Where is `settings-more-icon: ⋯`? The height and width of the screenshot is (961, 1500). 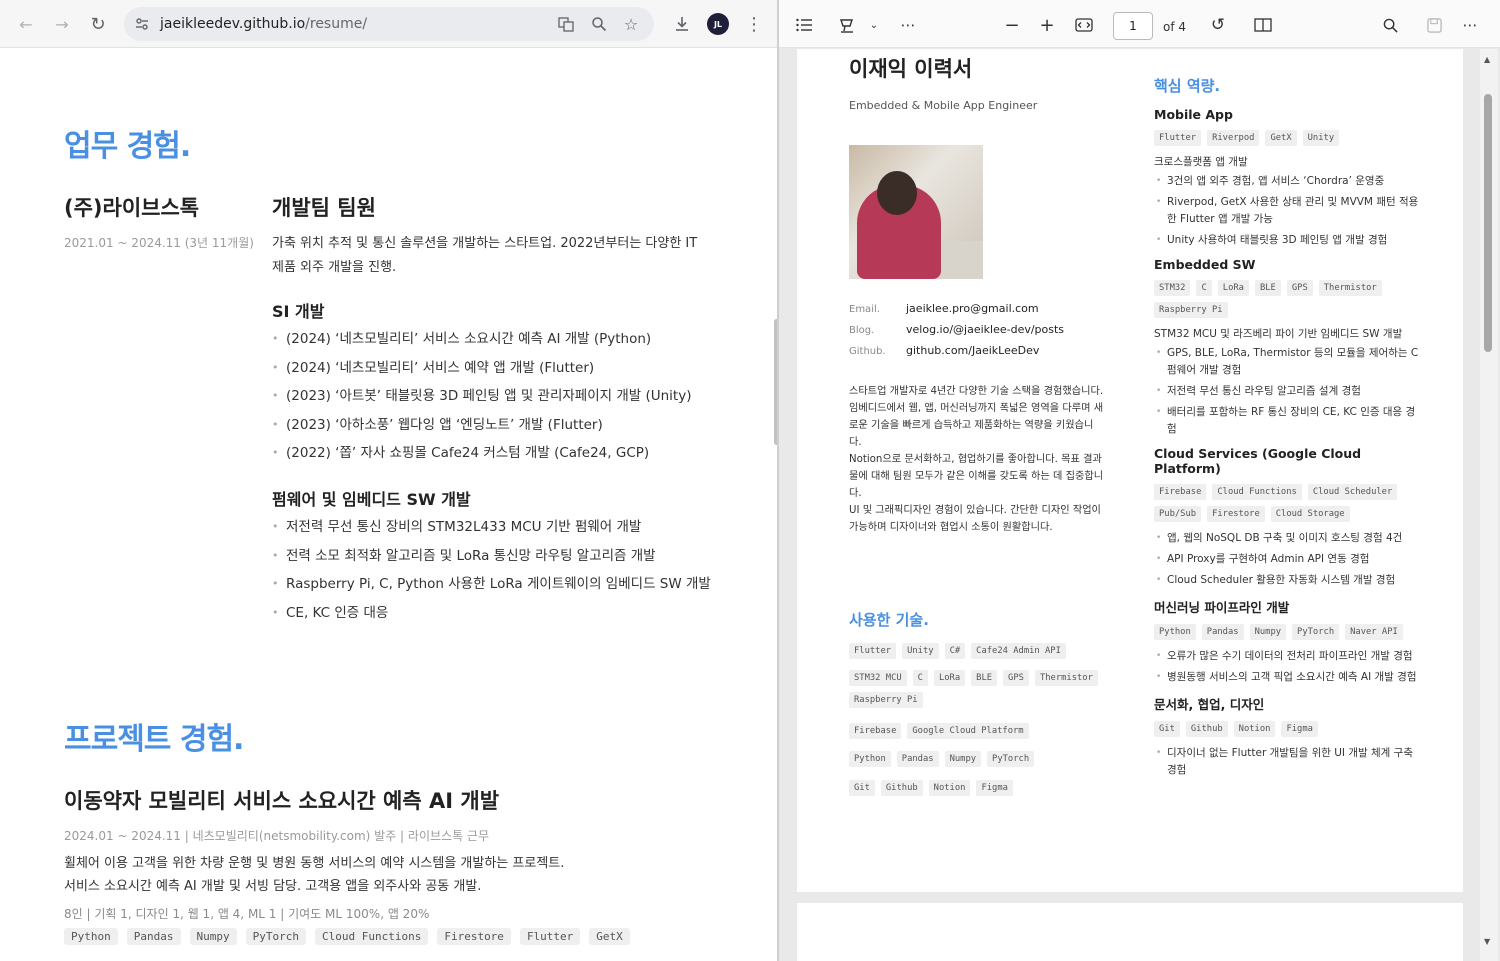
settings-more-icon: ⋯ is located at coordinates (1470, 25).